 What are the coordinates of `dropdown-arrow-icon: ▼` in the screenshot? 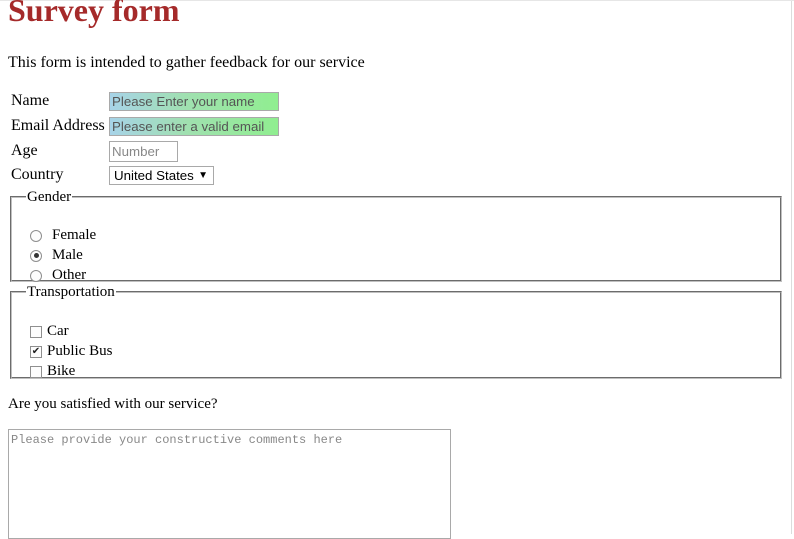 It's located at (203, 175).